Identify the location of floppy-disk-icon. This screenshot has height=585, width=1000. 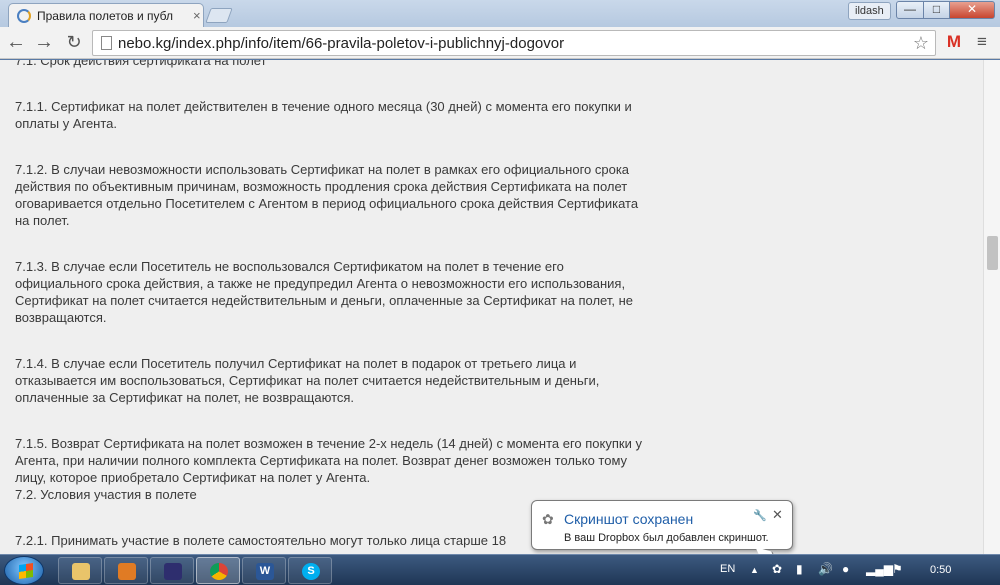
(173, 571).